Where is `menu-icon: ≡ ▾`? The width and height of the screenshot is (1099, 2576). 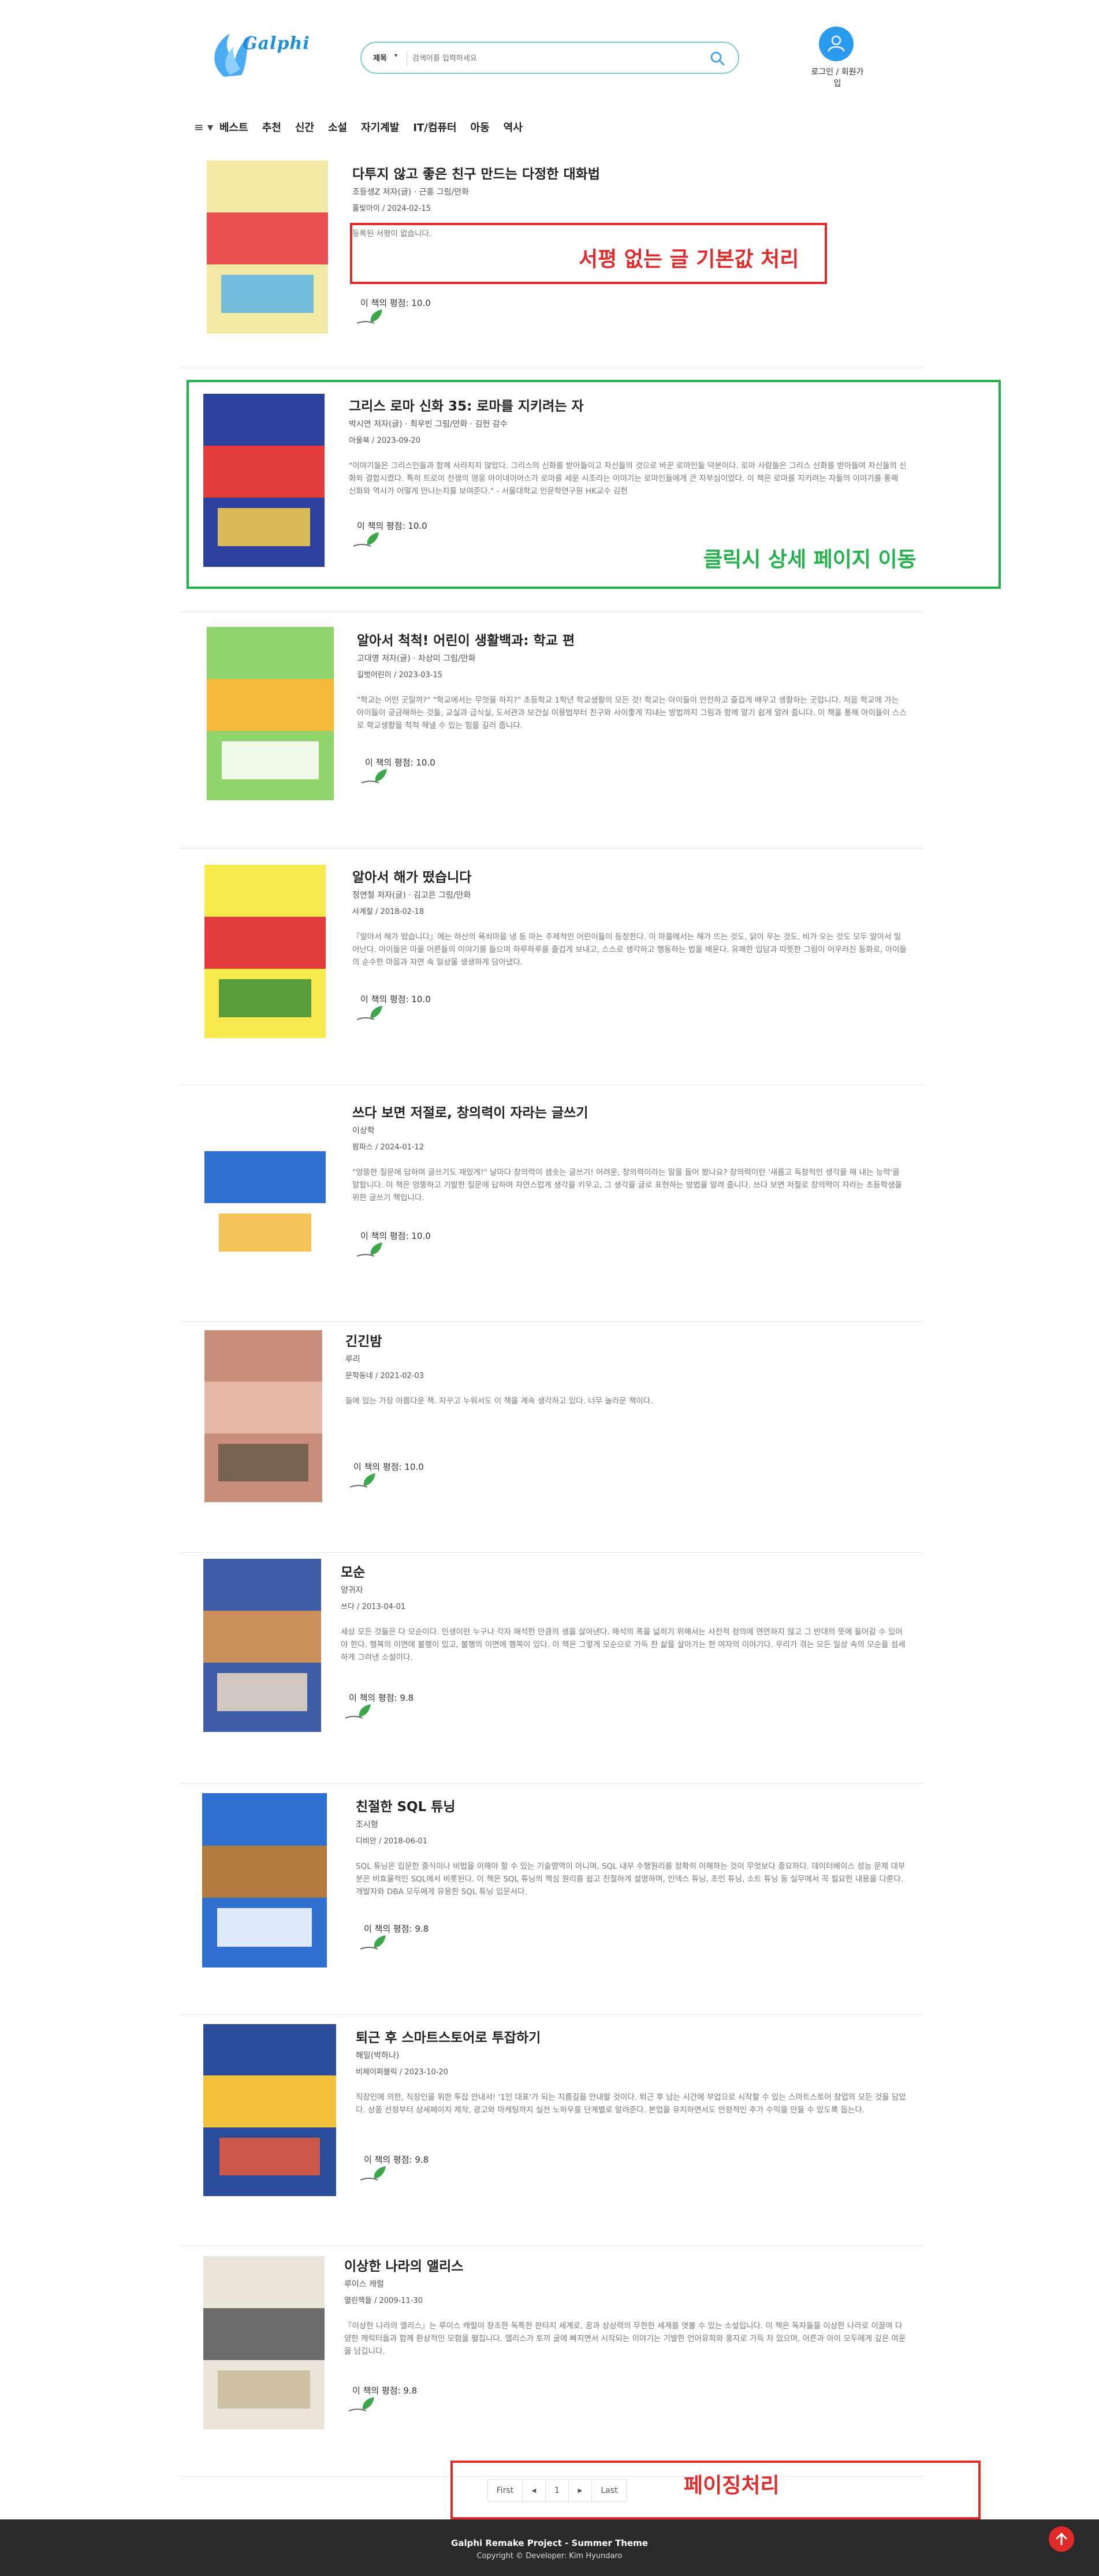 menu-icon: ≡ ▾ is located at coordinates (206, 127).